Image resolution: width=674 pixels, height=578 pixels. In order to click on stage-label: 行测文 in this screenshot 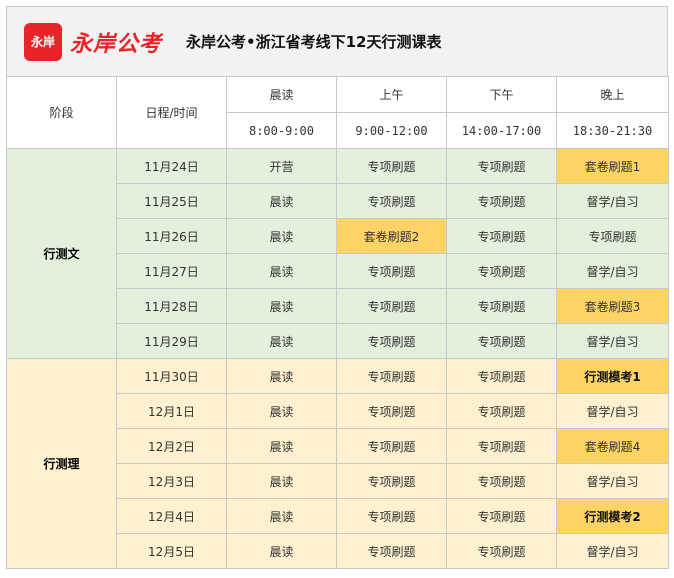, I will do `click(61, 253)`.